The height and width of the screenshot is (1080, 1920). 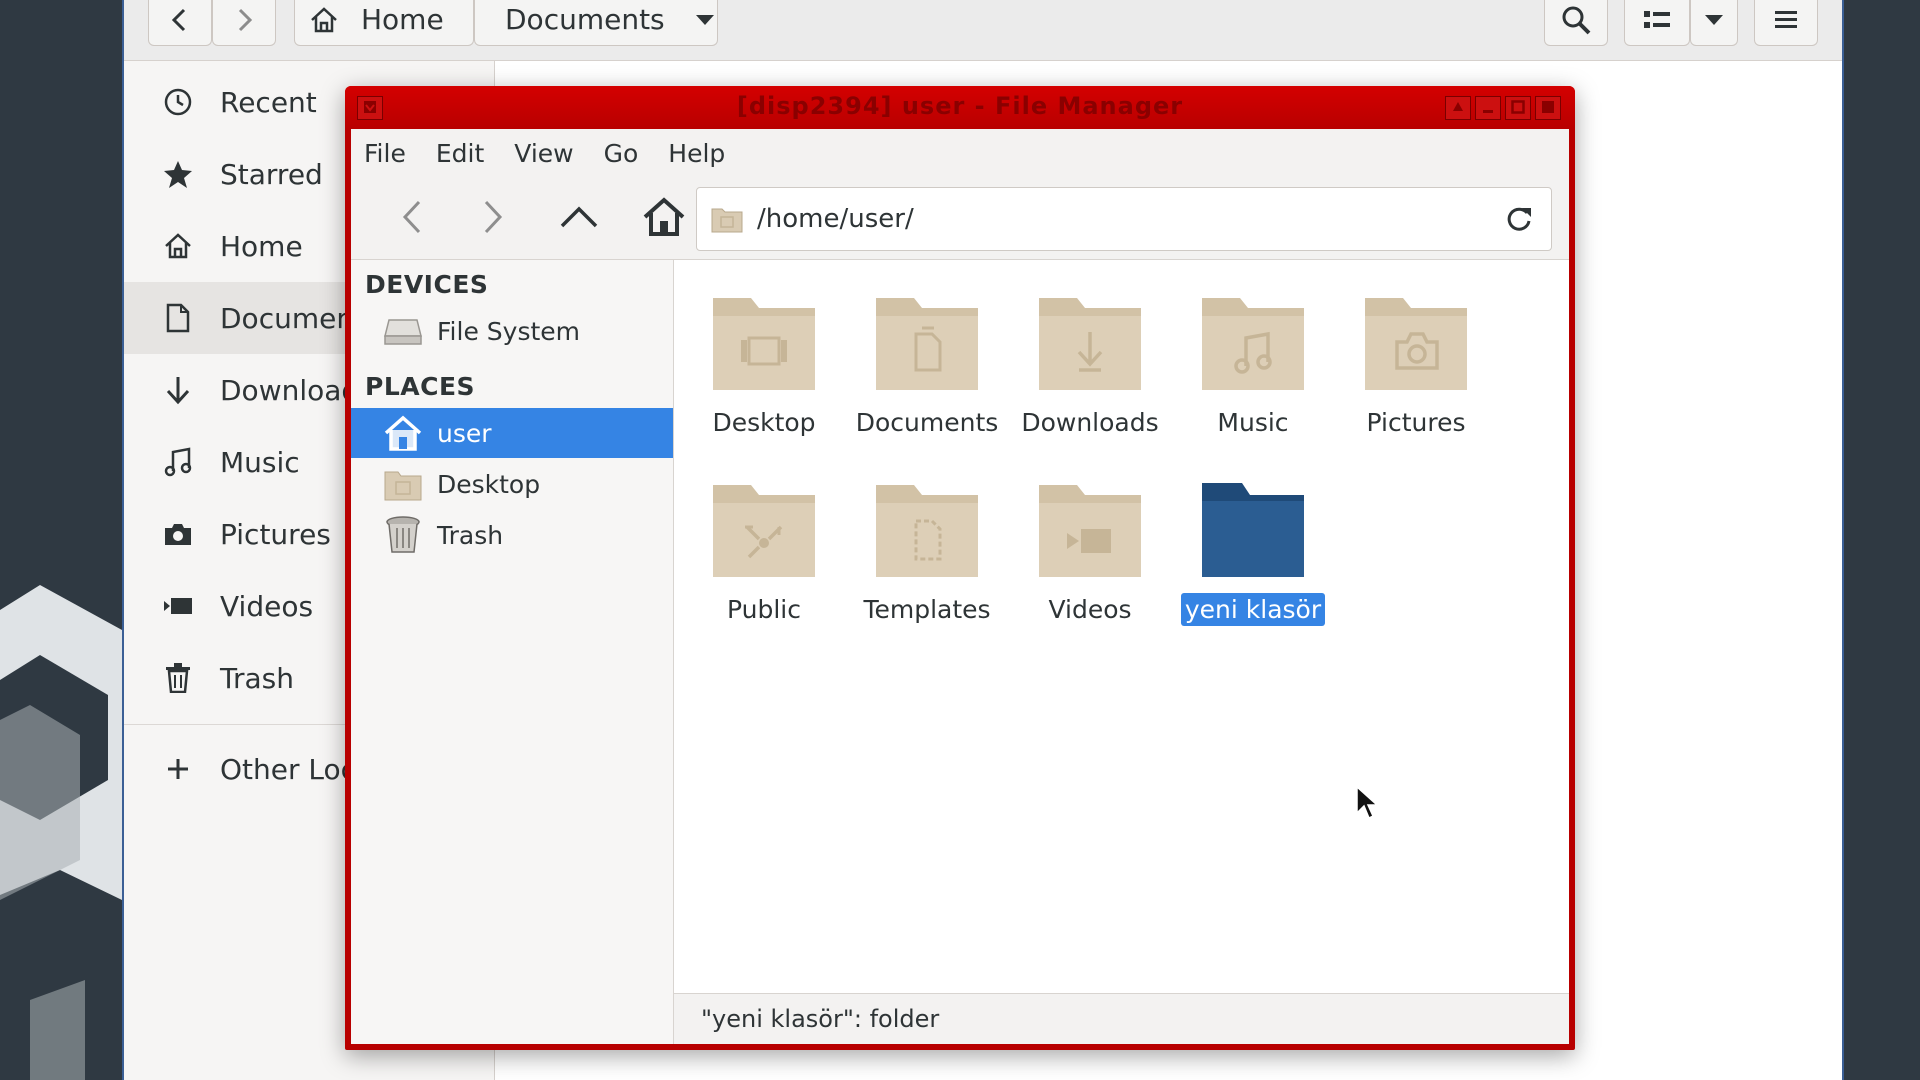 I want to click on side-item-trash: Trash, so click(x=512, y=535).